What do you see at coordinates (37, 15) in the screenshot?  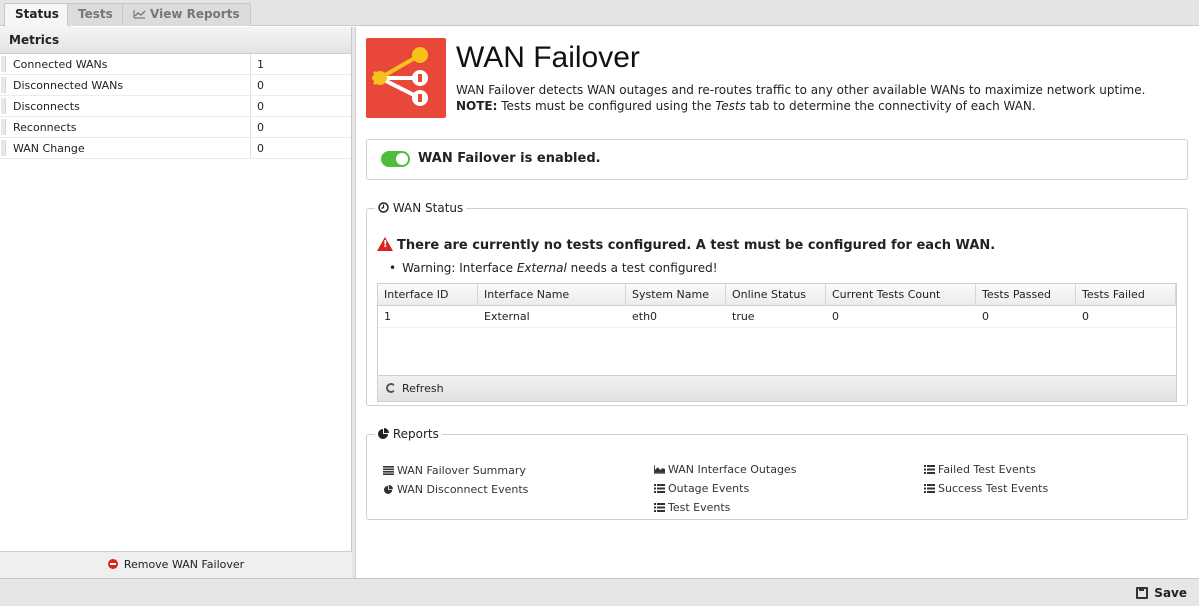 I see `tab-status: Status` at bounding box center [37, 15].